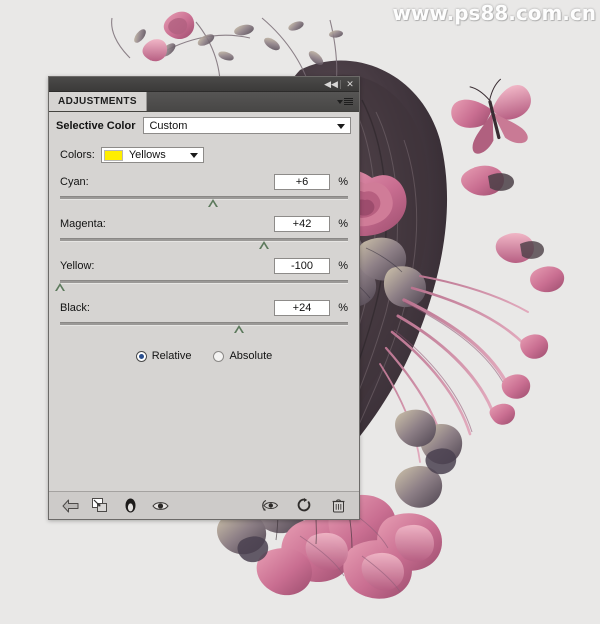 The width and height of the screenshot is (600, 624). What do you see at coordinates (98, 101) in the screenshot?
I see `tab-adjustments: ADJUSTMENTS` at bounding box center [98, 101].